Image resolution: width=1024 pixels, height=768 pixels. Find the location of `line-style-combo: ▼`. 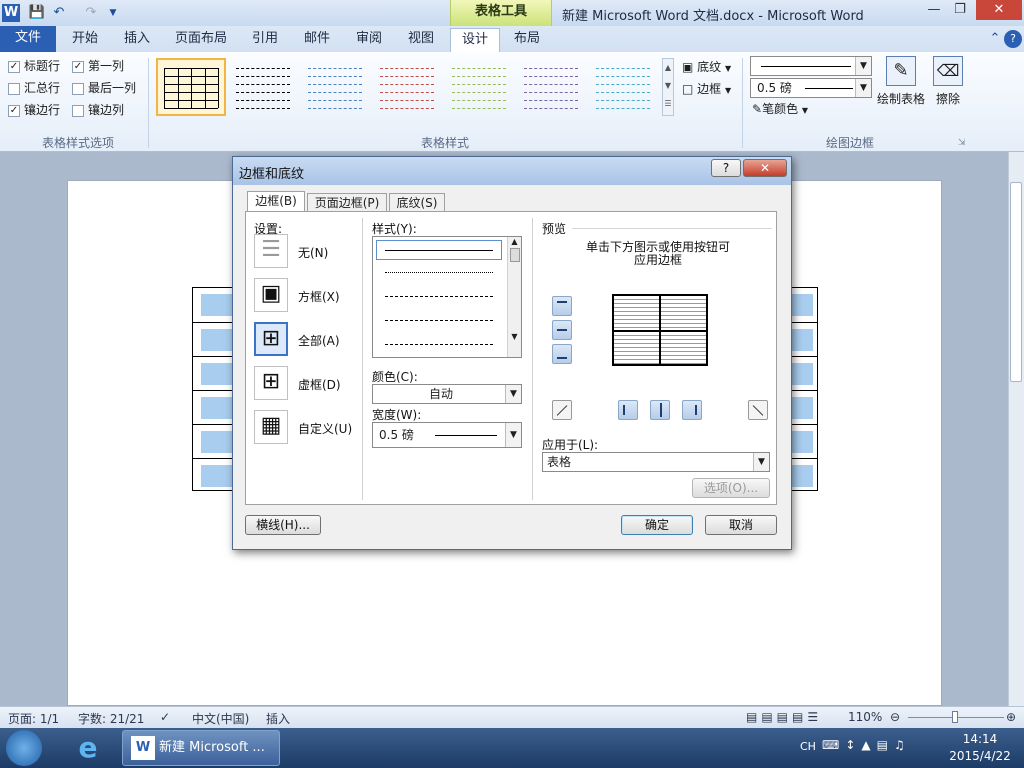

line-style-combo: ▼ is located at coordinates (811, 66).